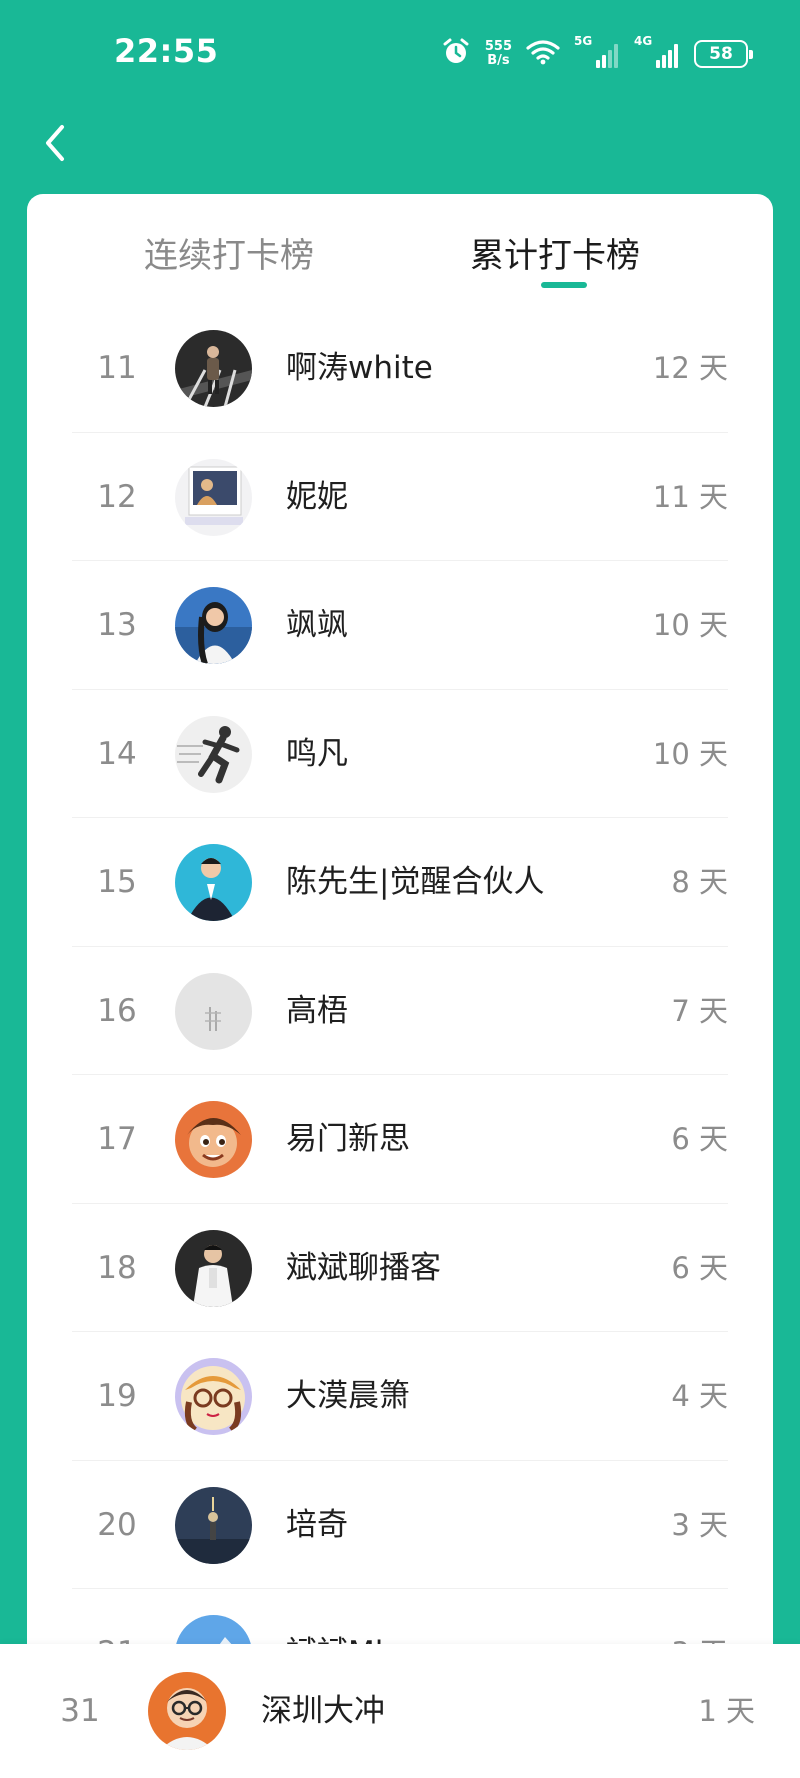  Describe the element at coordinates (117, 625) in the screenshot. I see `row-rank: 13` at that location.